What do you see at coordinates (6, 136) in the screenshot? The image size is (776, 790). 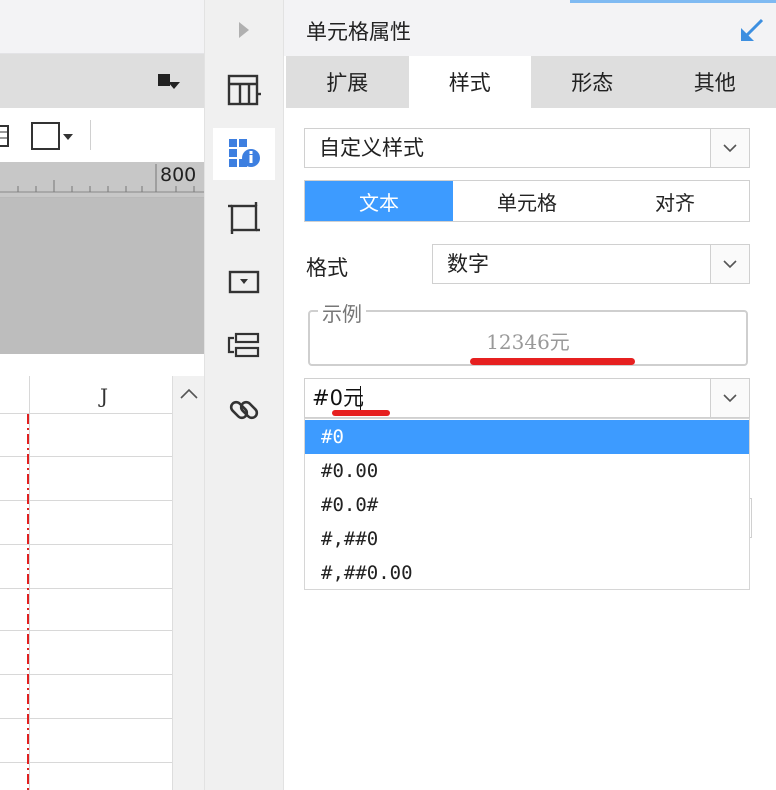 I see `table-tool-icon` at bounding box center [6, 136].